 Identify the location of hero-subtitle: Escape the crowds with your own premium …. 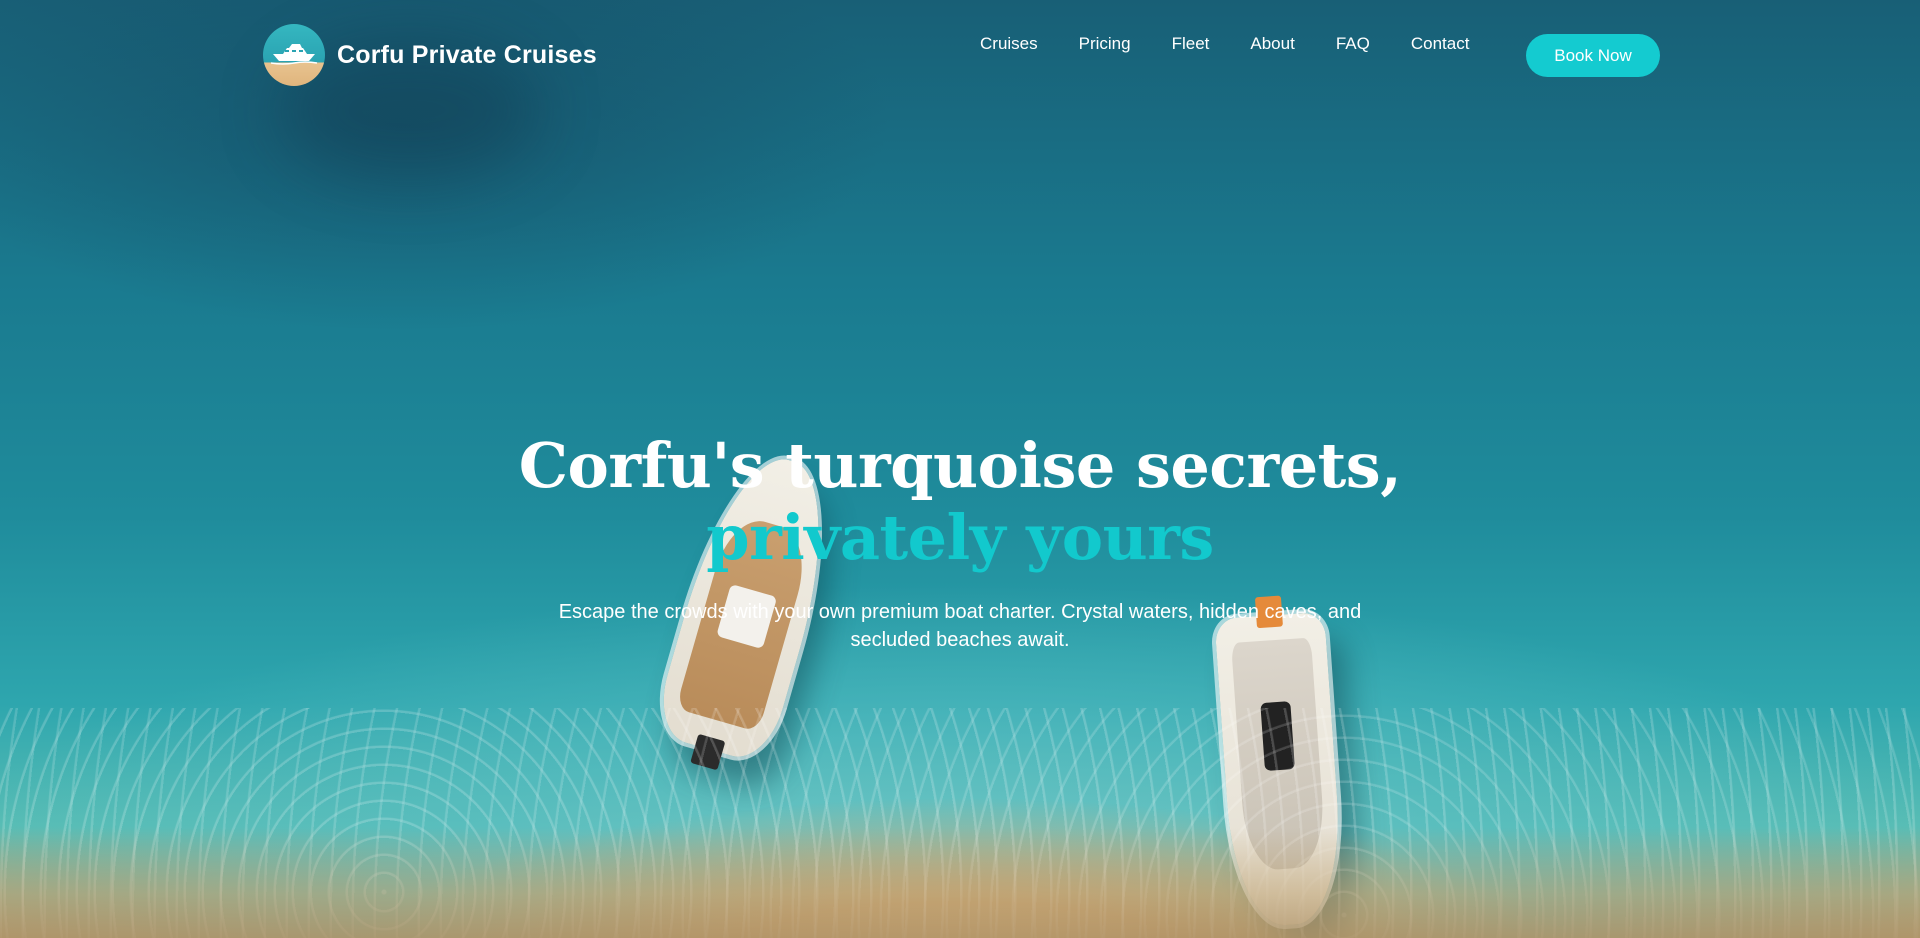
(960, 626).